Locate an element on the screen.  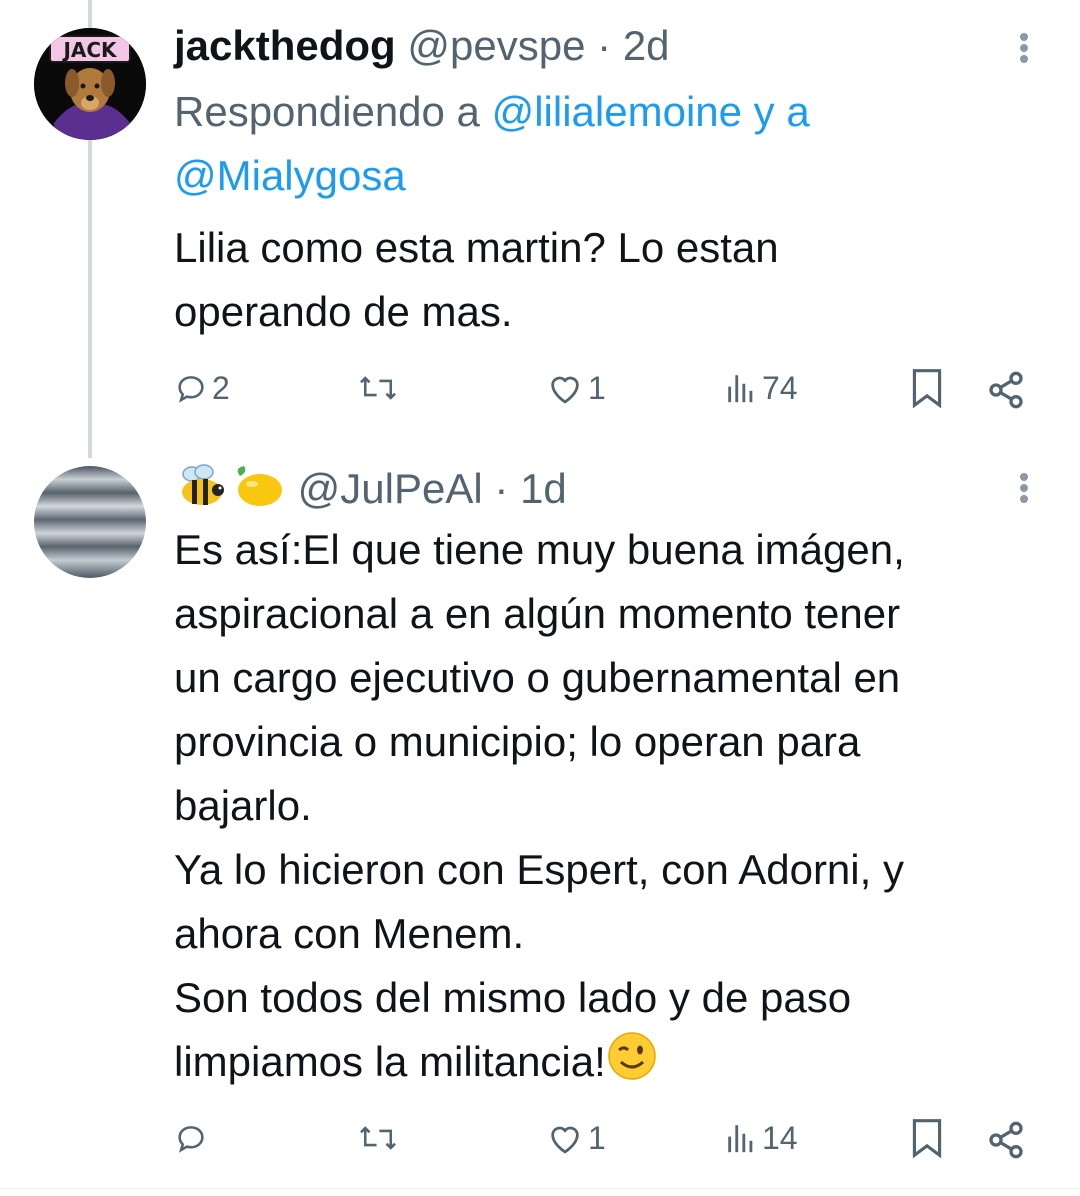
tweet-text-line: provincia o municipio; lo operan para is located at coordinates (517, 741).